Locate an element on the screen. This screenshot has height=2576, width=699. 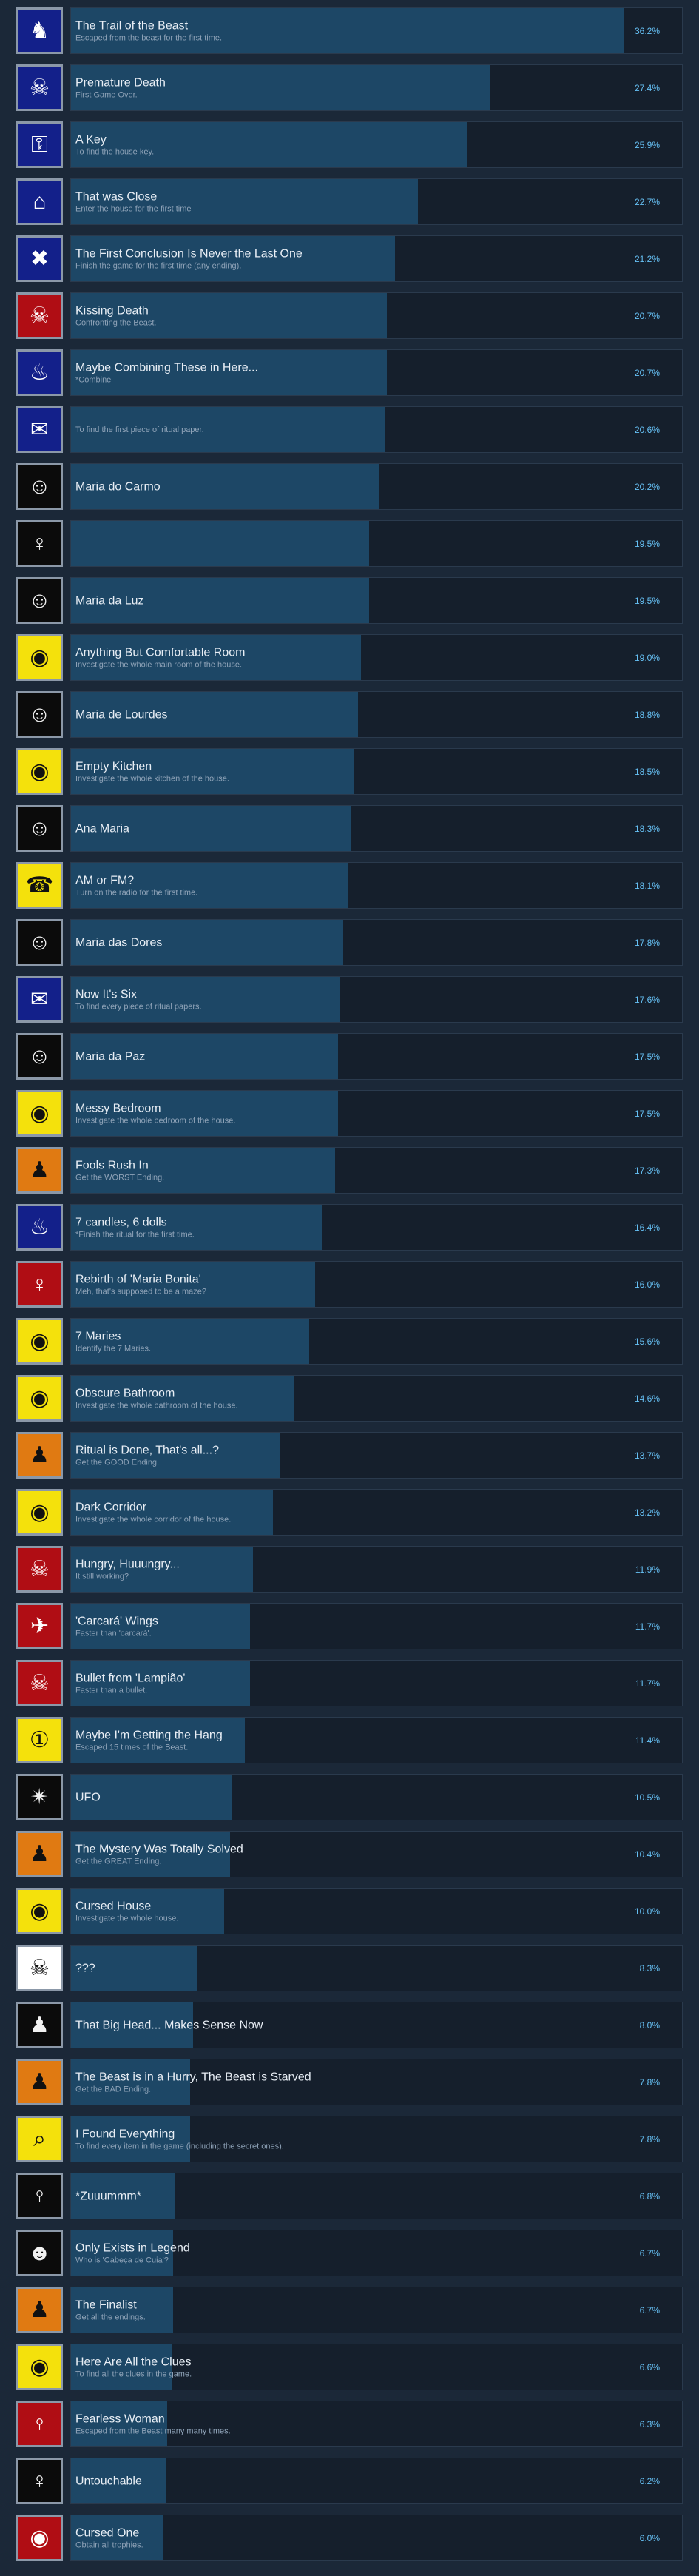
achievement-description: Investigate the whole house. is located at coordinates (127, 1918).